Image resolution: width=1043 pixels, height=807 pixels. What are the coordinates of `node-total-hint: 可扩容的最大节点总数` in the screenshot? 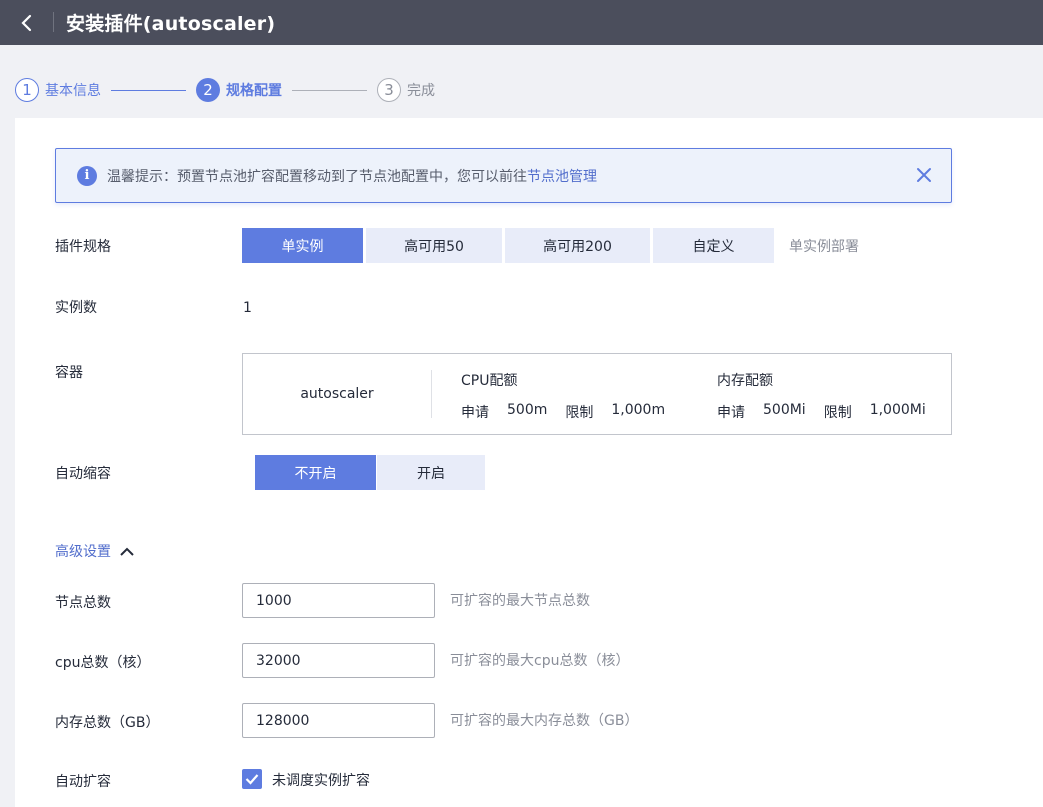 It's located at (520, 601).